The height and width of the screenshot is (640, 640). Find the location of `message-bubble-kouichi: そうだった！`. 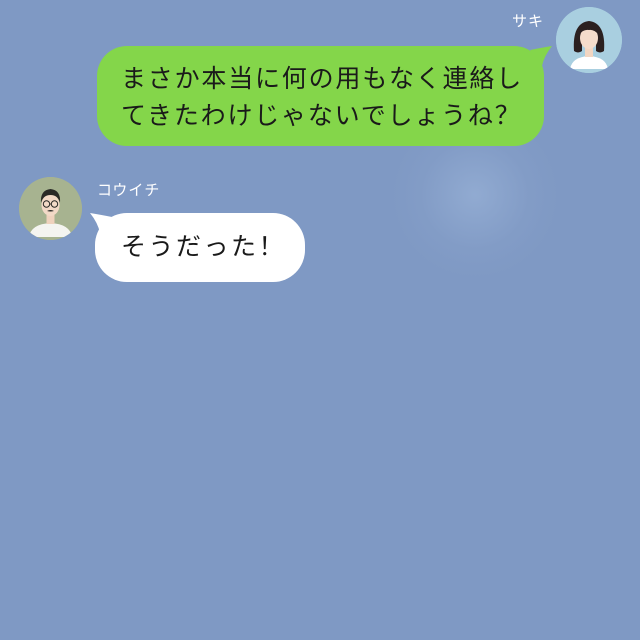

message-bubble-kouichi: そうだった！ is located at coordinates (200, 247).